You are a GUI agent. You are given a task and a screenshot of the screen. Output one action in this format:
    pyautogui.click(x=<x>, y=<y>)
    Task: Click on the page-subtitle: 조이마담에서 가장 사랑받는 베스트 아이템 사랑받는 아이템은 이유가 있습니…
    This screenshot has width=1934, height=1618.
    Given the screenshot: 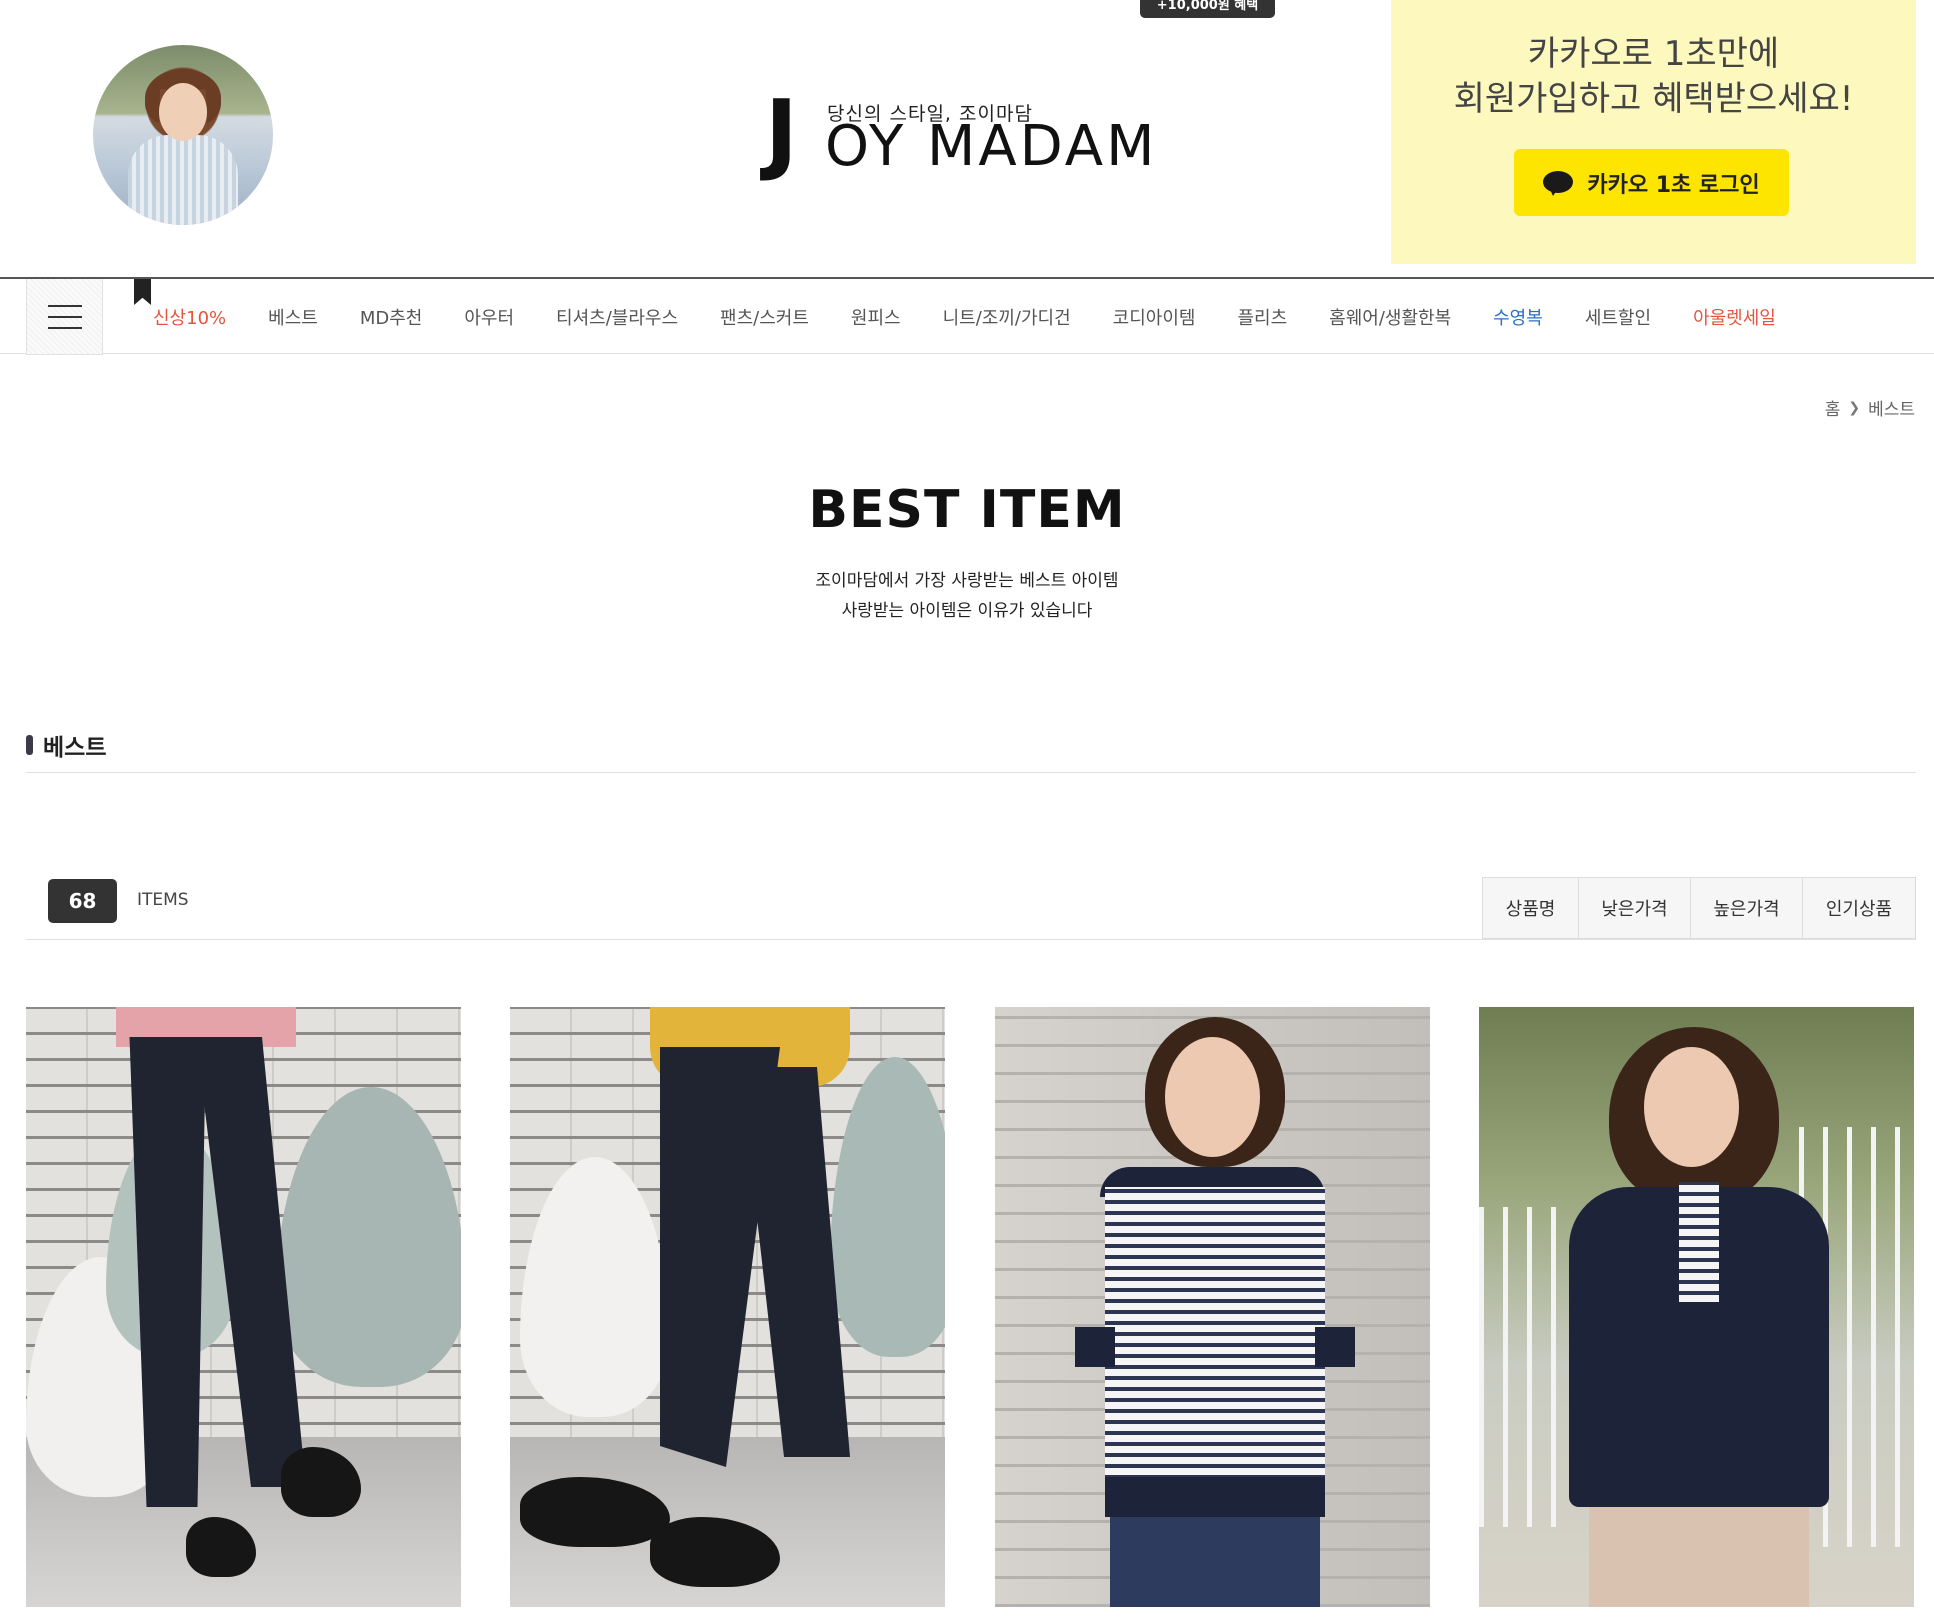 What is the action you would take?
    pyautogui.click(x=967, y=596)
    